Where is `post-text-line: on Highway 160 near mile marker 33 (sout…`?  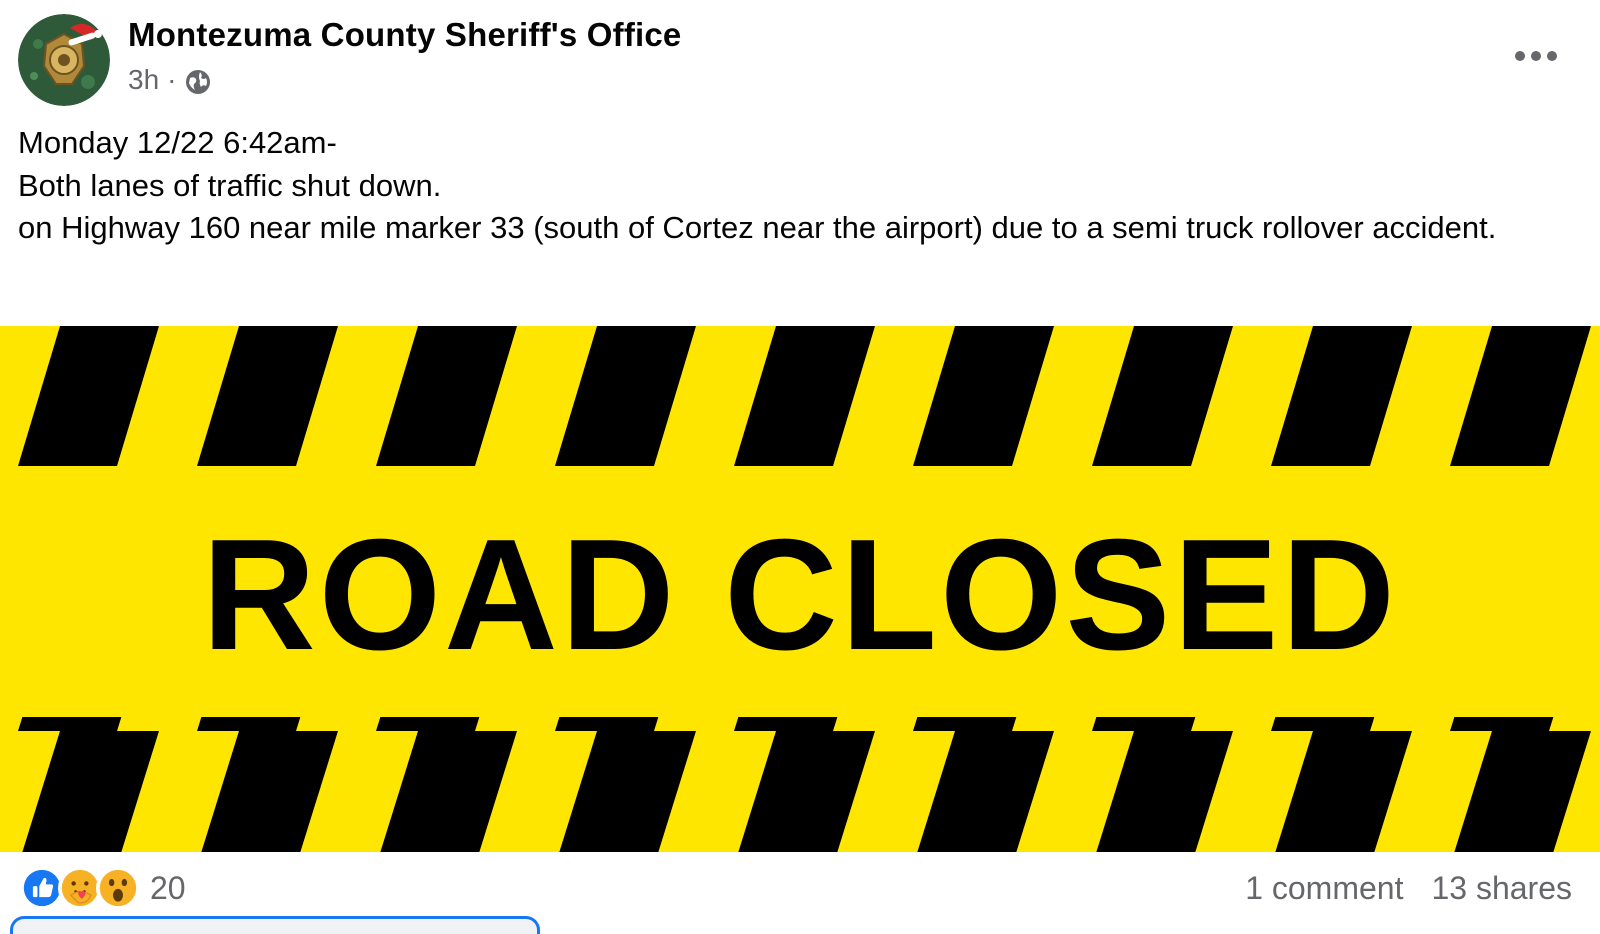
post-text-line: on Highway 160 near mile marker 33 (sout… is located at coordinates (757, 227).